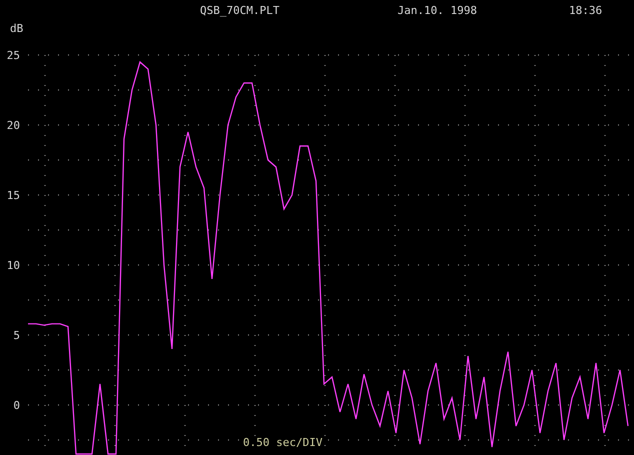  Describe the element at coordinates (13, 195) in the screenshot. I see `y-tick-label: 15` at that location.